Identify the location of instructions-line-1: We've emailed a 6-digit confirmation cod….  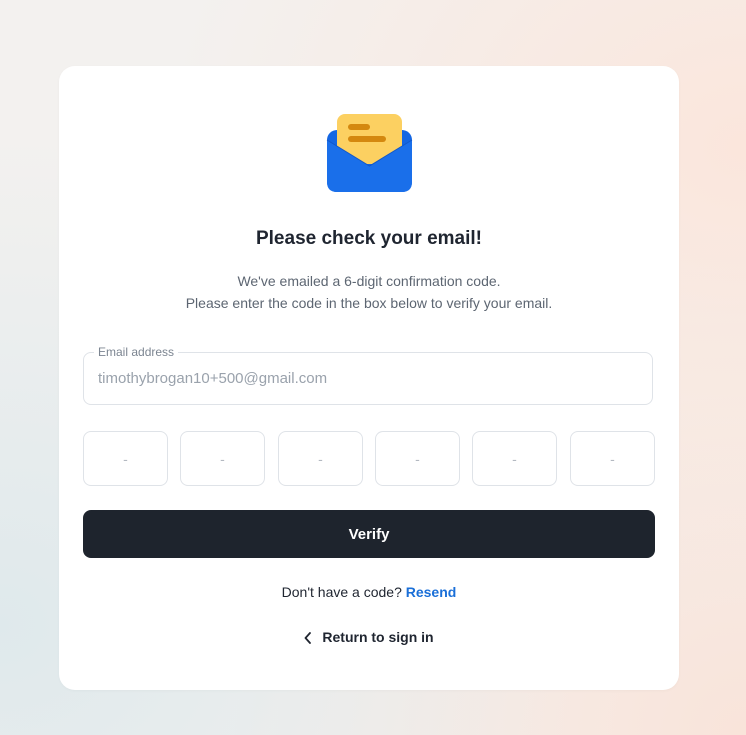
(369, 281).